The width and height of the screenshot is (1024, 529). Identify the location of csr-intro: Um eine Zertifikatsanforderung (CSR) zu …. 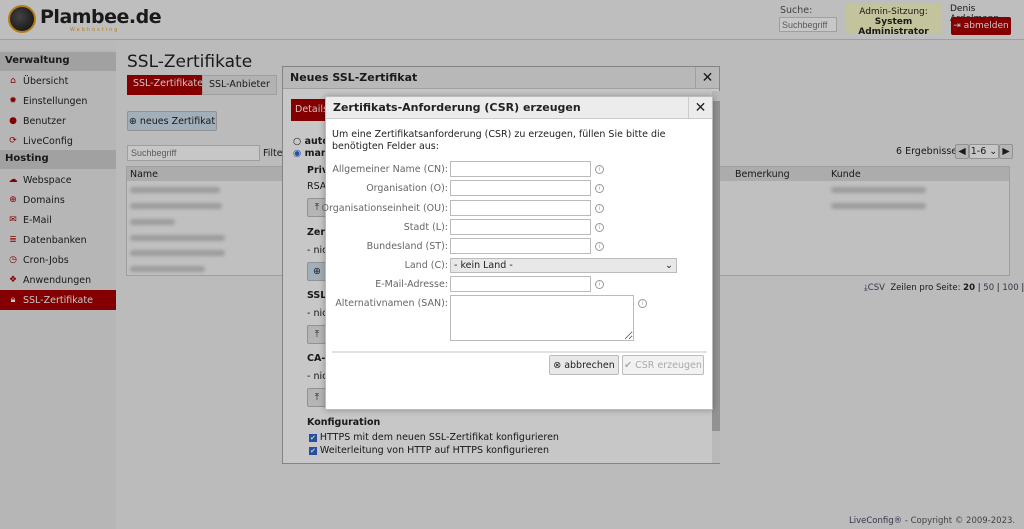
(499, 140).